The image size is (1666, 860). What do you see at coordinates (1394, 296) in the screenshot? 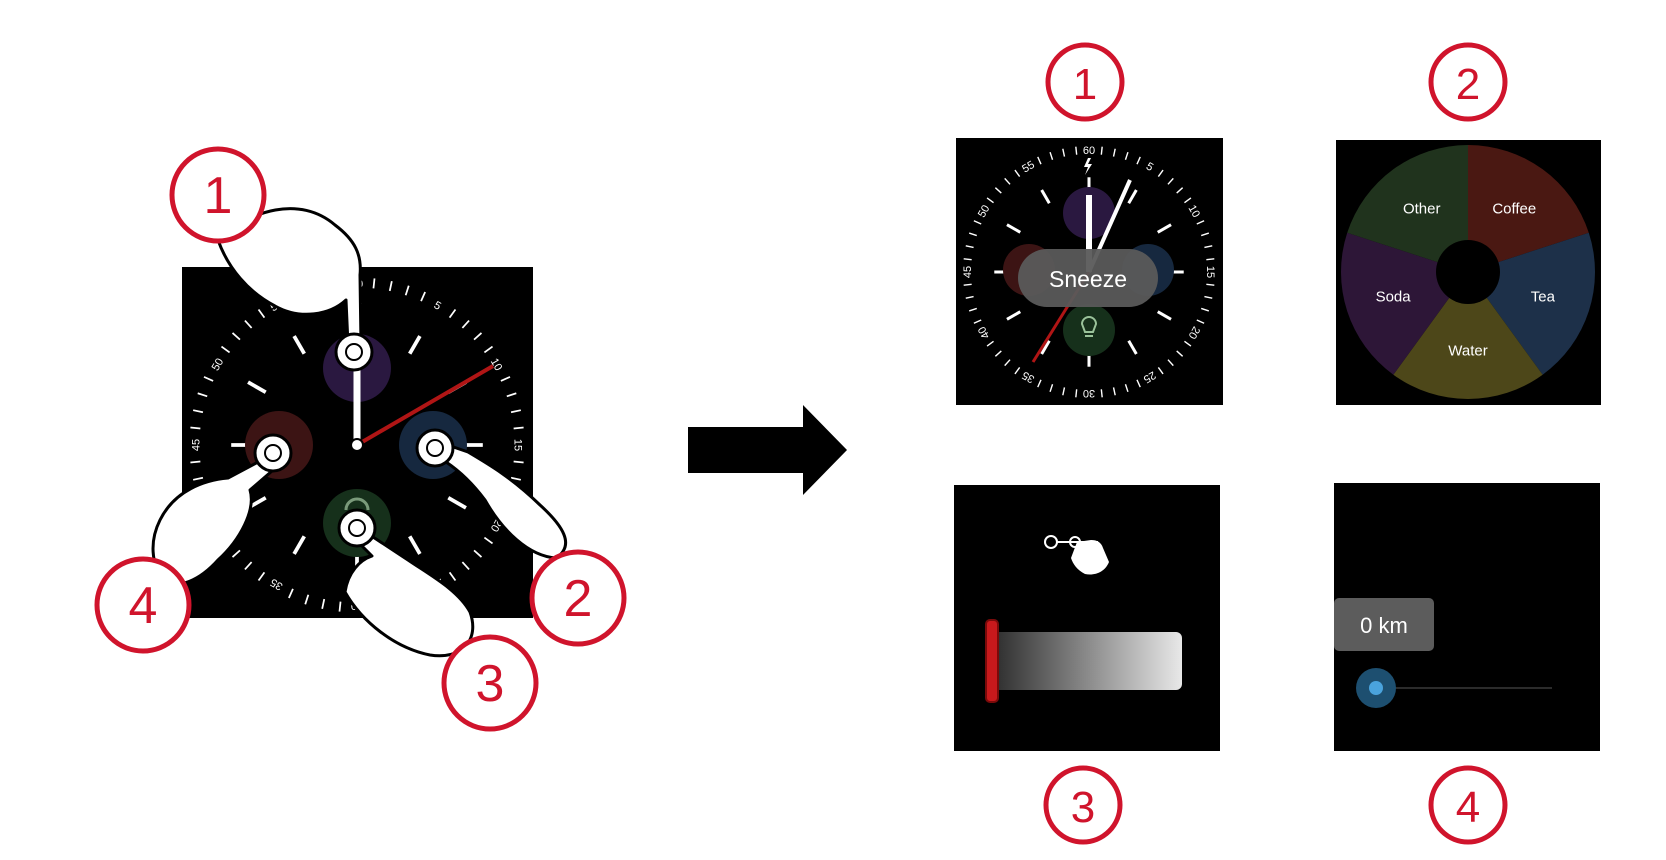
I see `pie-label-soda: Soda` at bounding box center [1394, 296].